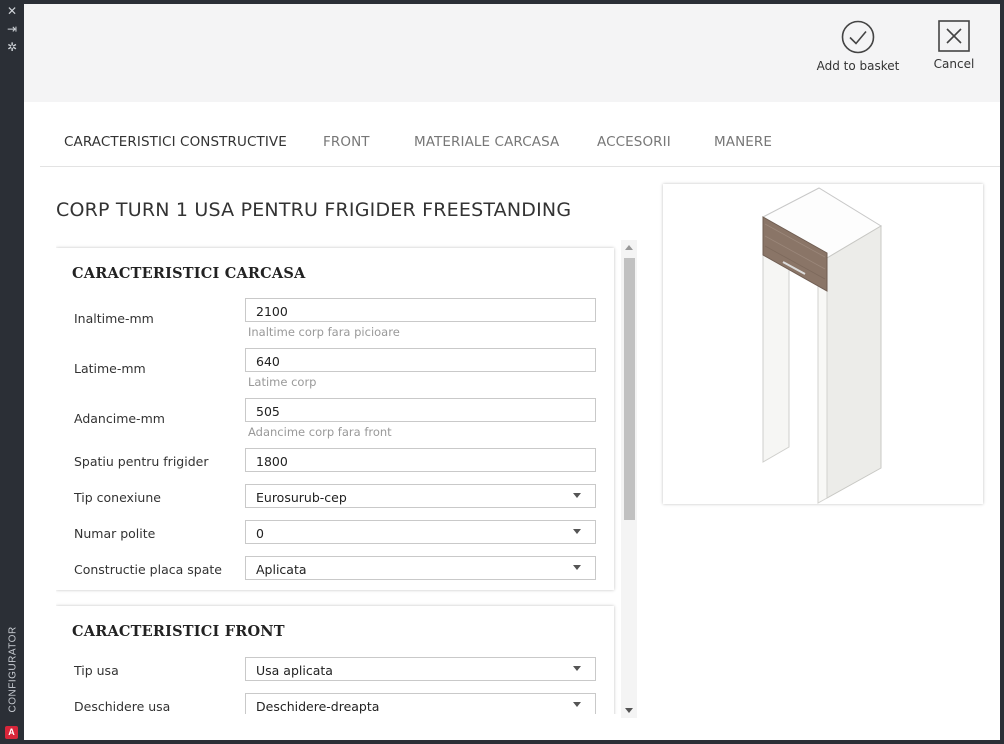 Image resolution: width=1004 pixels, height=744 pixels. Describe the element at coordinates (12, 372) in the screenshot. I see `side-rail: ✕ ⇥ ✲ CONFIGURATOR A` at that location.